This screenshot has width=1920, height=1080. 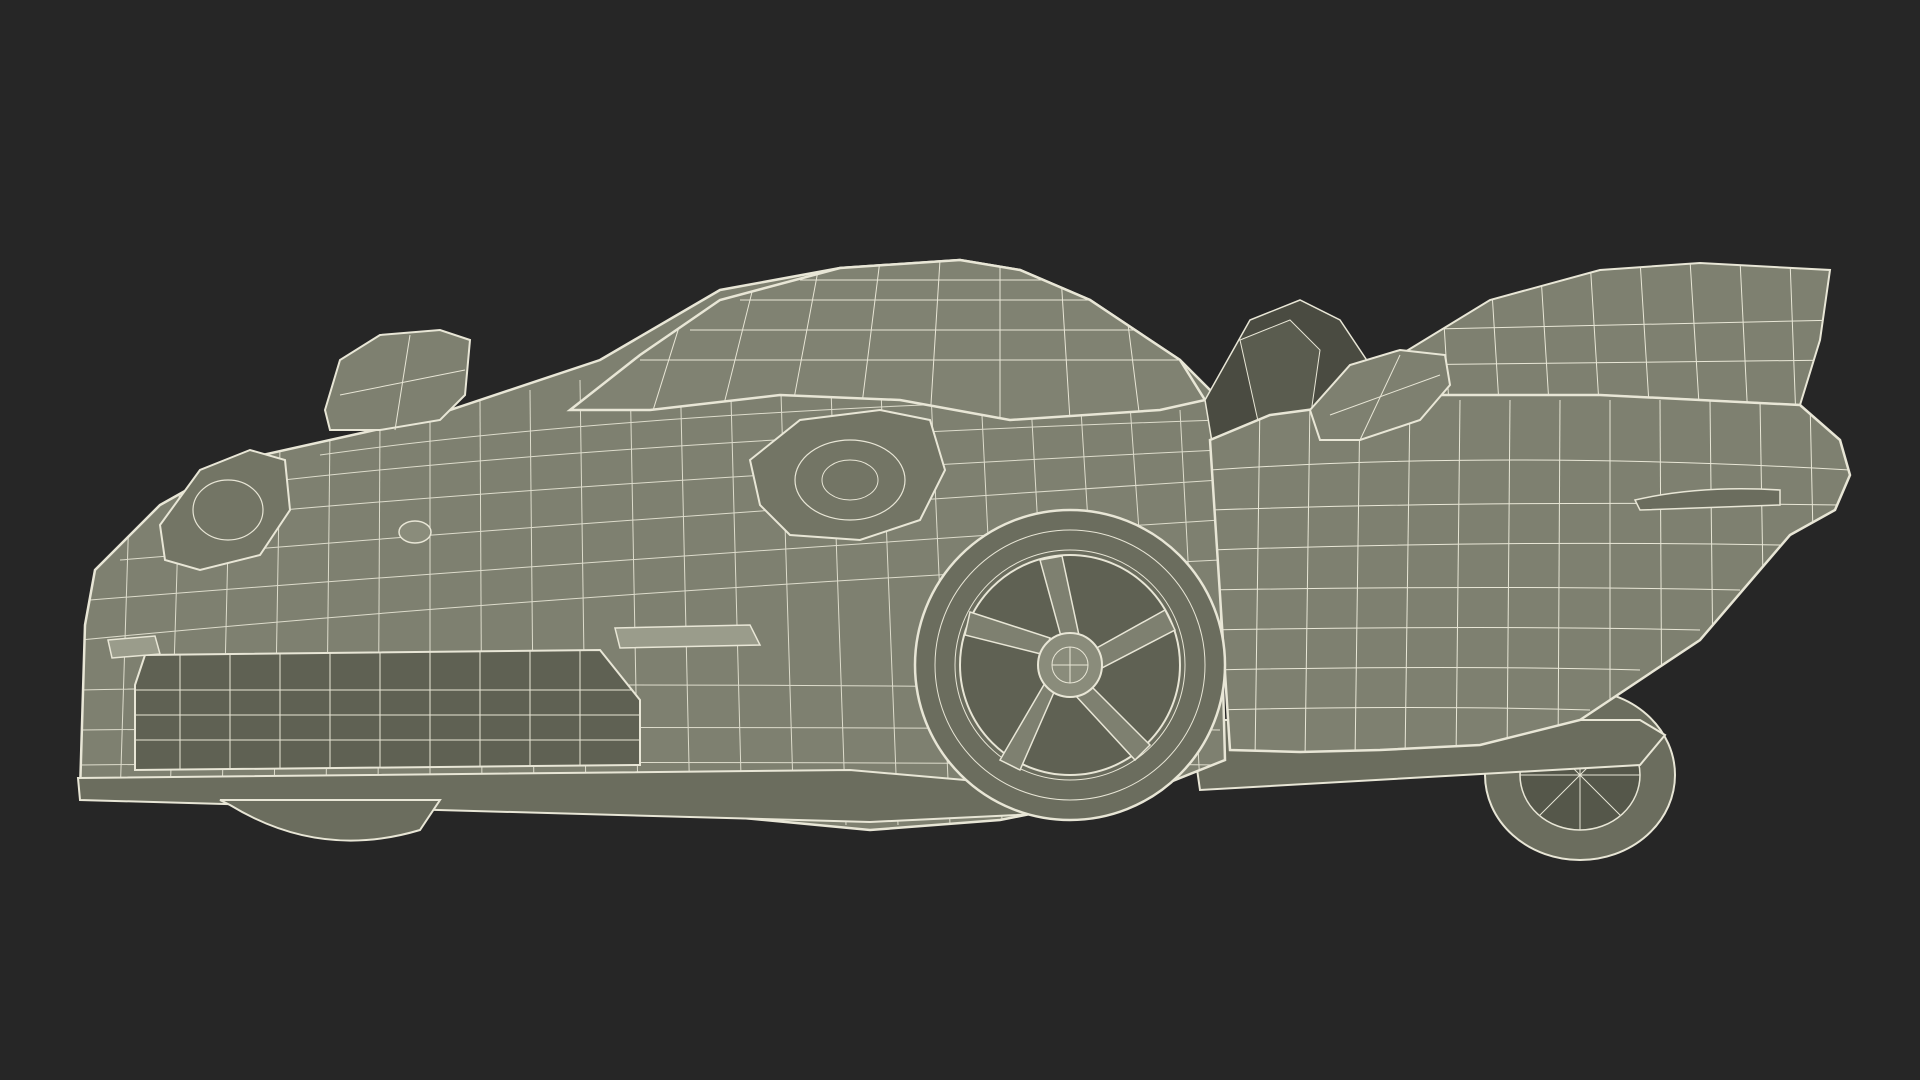 What do you see at coordinates (415, 532) in the screenshot?
I see `hood-emblem` at bounding box center [415, 532].